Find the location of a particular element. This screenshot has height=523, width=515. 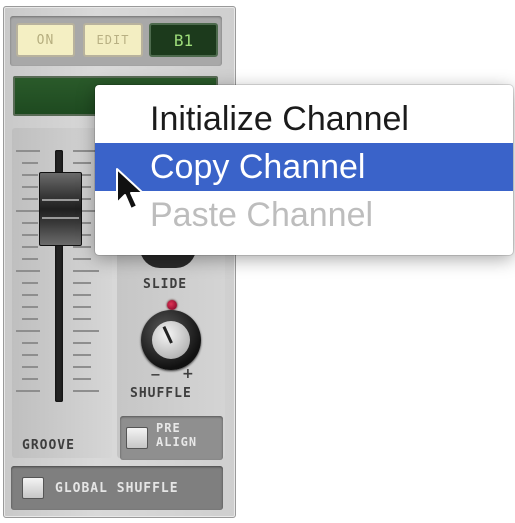

global-shuffle-label: GLOBAL SHUFFLE is located at coordinates (117, 488).